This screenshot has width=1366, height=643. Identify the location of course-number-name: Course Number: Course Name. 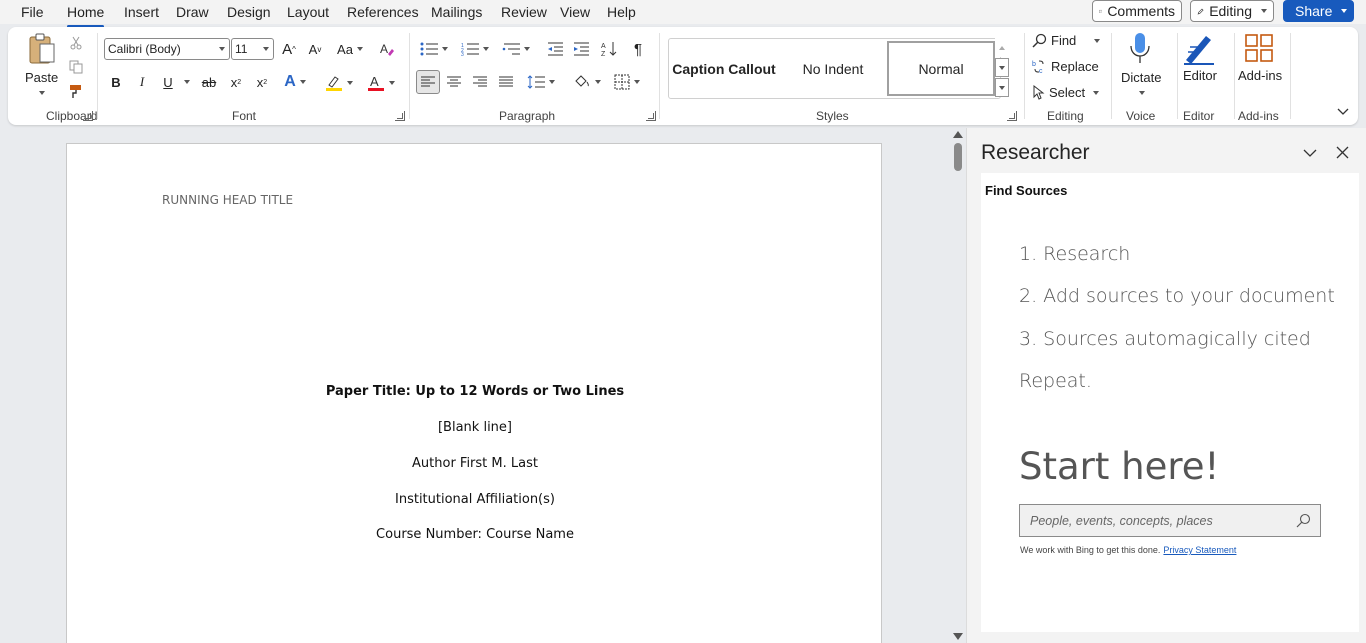
(475, 534).